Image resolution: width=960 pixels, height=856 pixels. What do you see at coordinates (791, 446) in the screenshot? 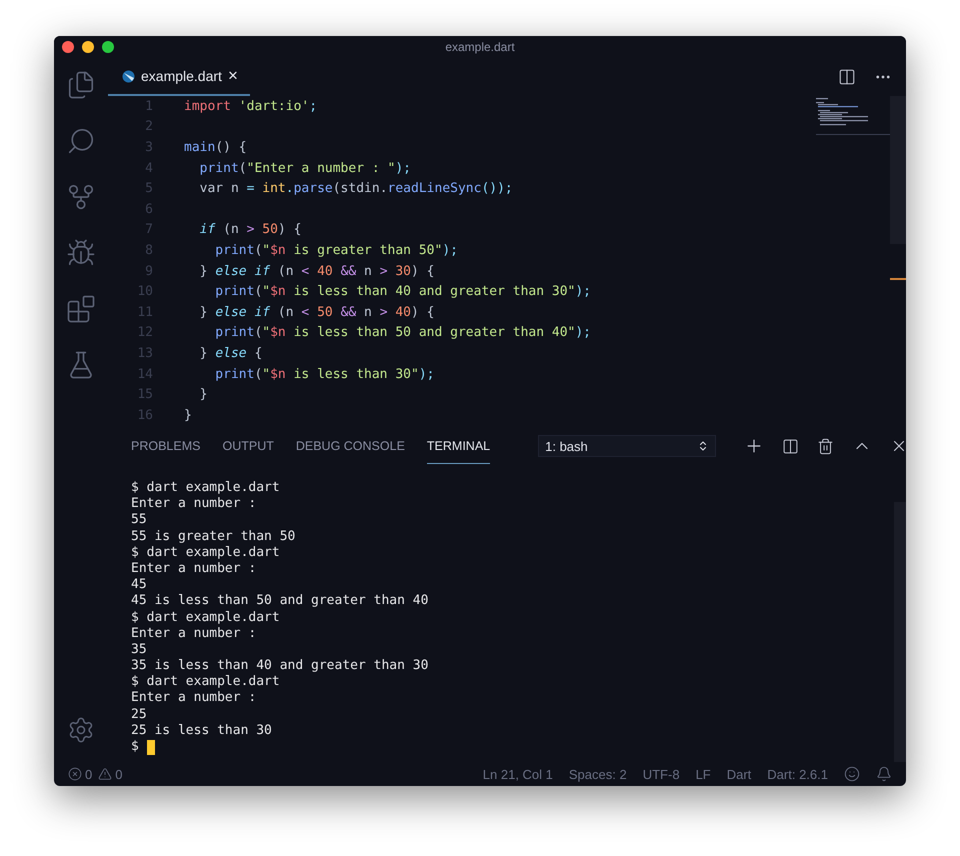
I see `split-terminal-icon` at bounding box center [791, 446].